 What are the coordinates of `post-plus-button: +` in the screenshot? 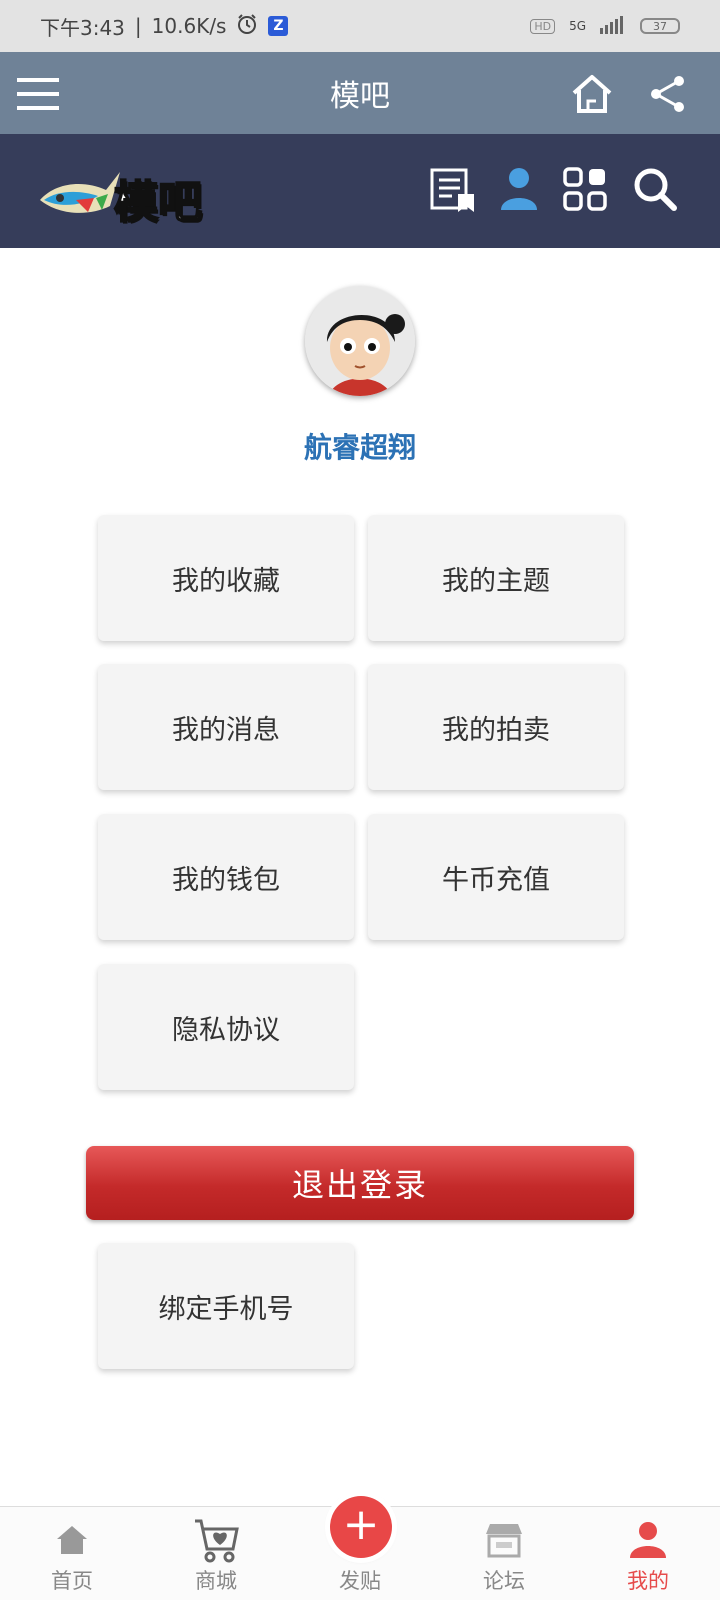 It's located at (361, 1527).